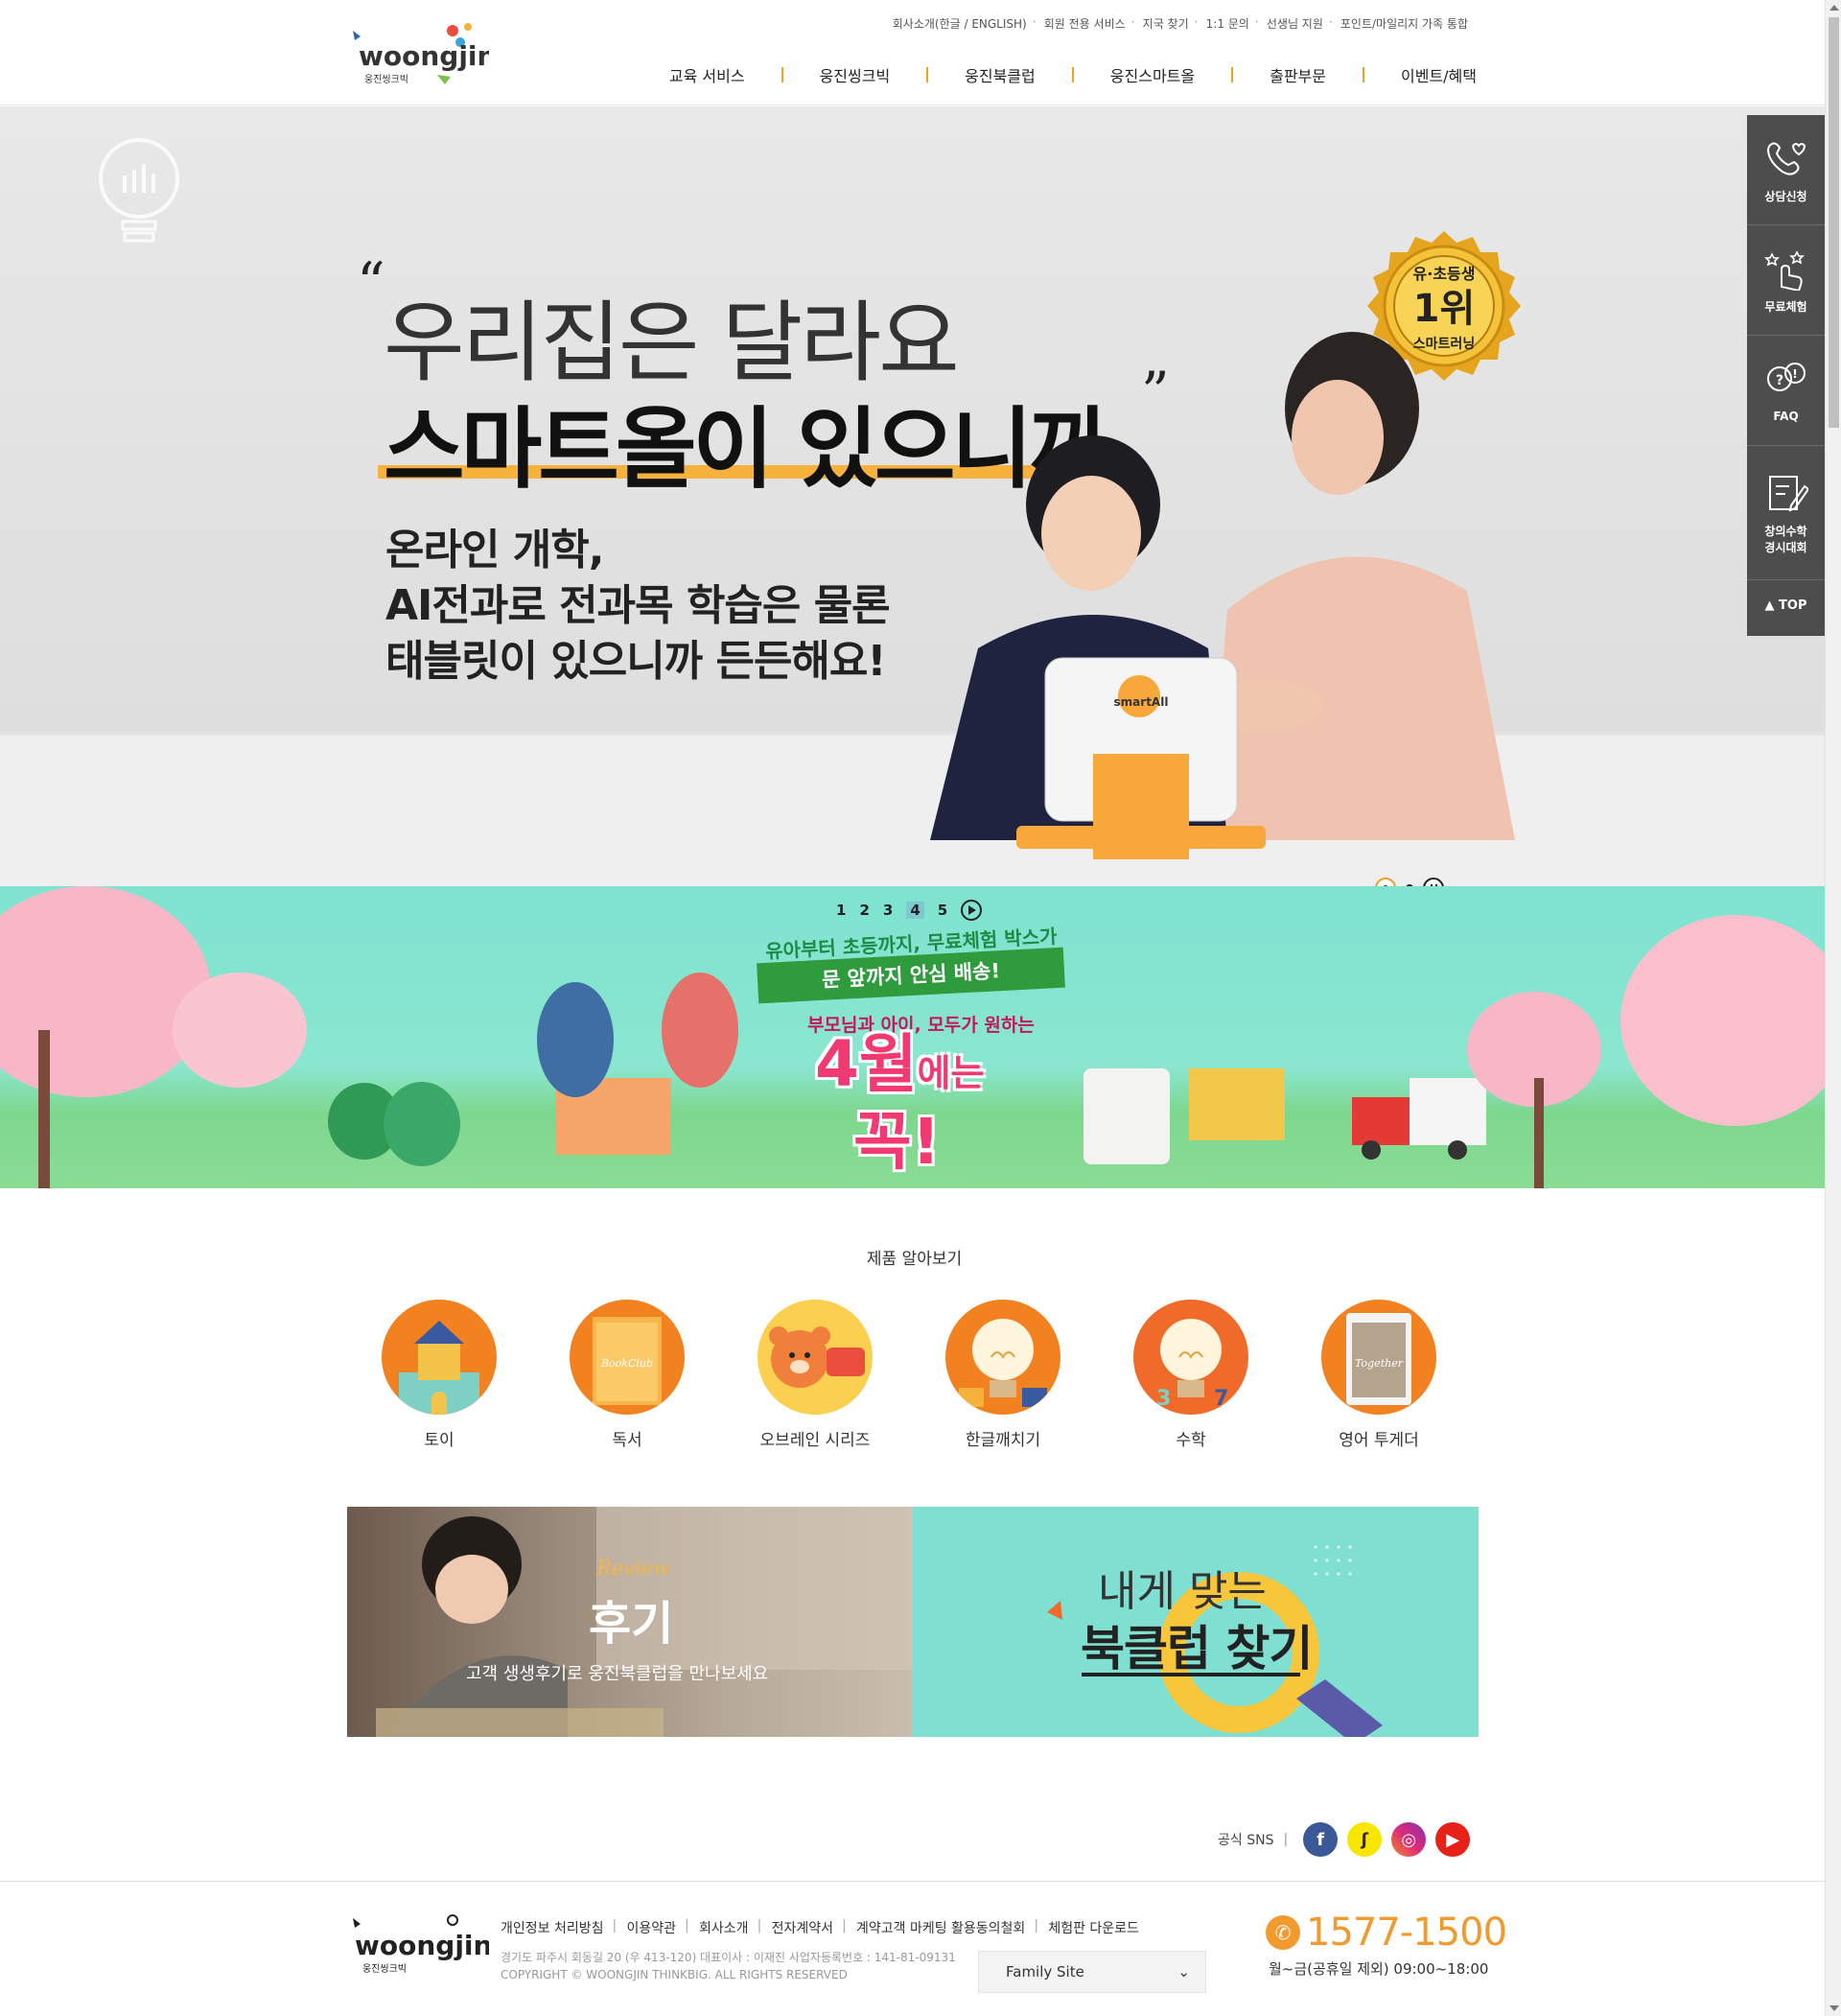 The width and height of the screenshot is (1841, 2016). I want to click on promo-big-text: 4월에는 꼭!, so click(900, 1103).